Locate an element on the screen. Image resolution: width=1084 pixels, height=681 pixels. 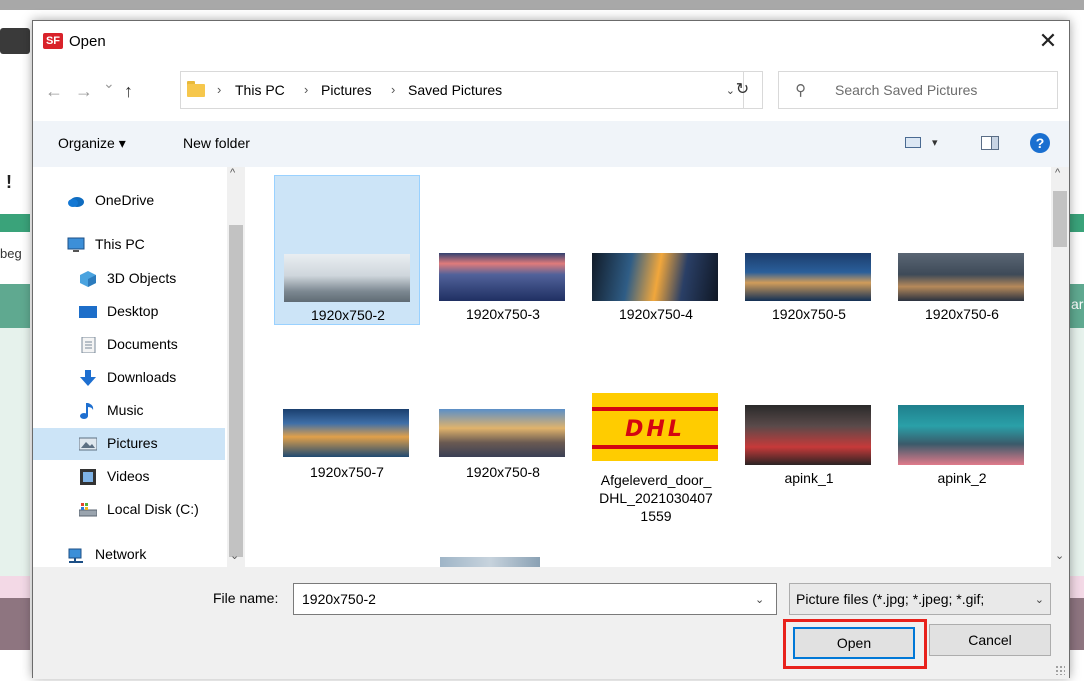
sidebar-item-3d-objects: 3D Objects is located at coordinates (129, 279).